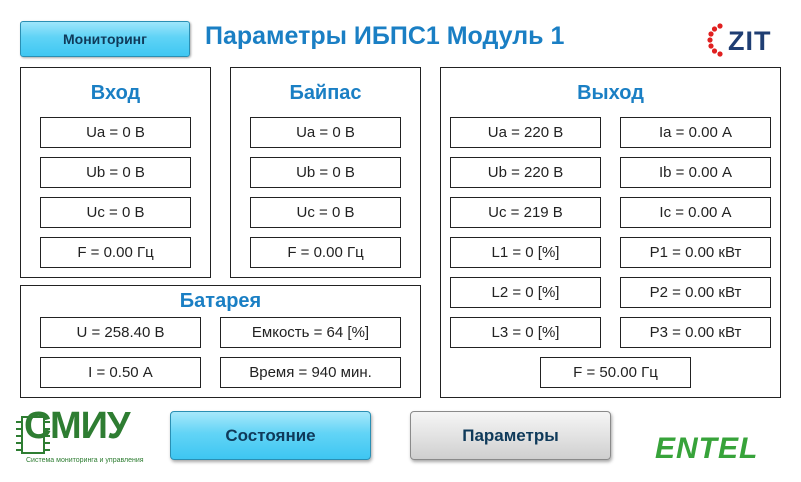  Describe the element at coordinates (385, 35) in the screenshot. I see `page-title: Параметры ИБПС1 Модуль 1` at that location.